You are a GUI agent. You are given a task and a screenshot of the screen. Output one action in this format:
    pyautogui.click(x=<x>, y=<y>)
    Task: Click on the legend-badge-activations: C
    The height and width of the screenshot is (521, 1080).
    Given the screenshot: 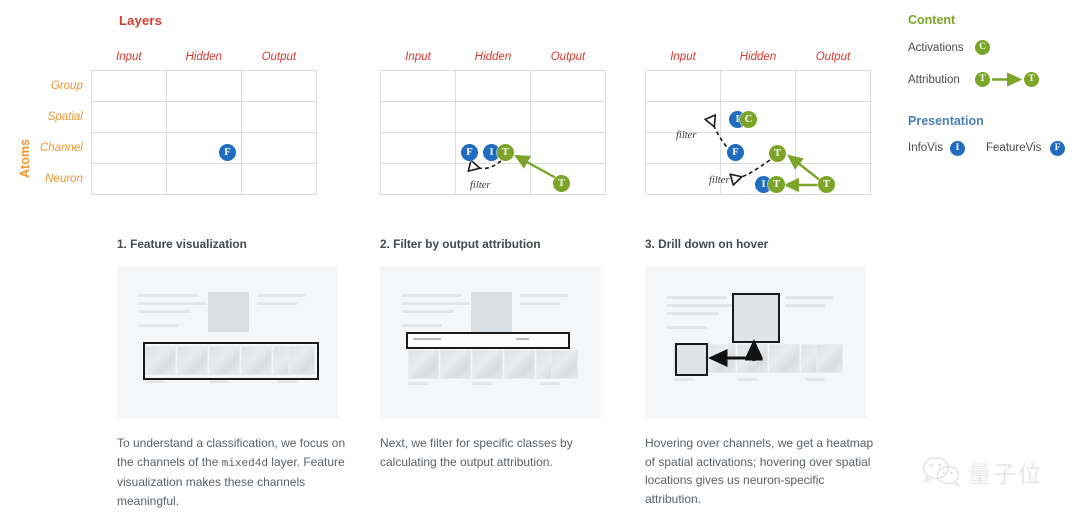 What is the action you would take?
    pyautogui.click(x=982, y=47)
    